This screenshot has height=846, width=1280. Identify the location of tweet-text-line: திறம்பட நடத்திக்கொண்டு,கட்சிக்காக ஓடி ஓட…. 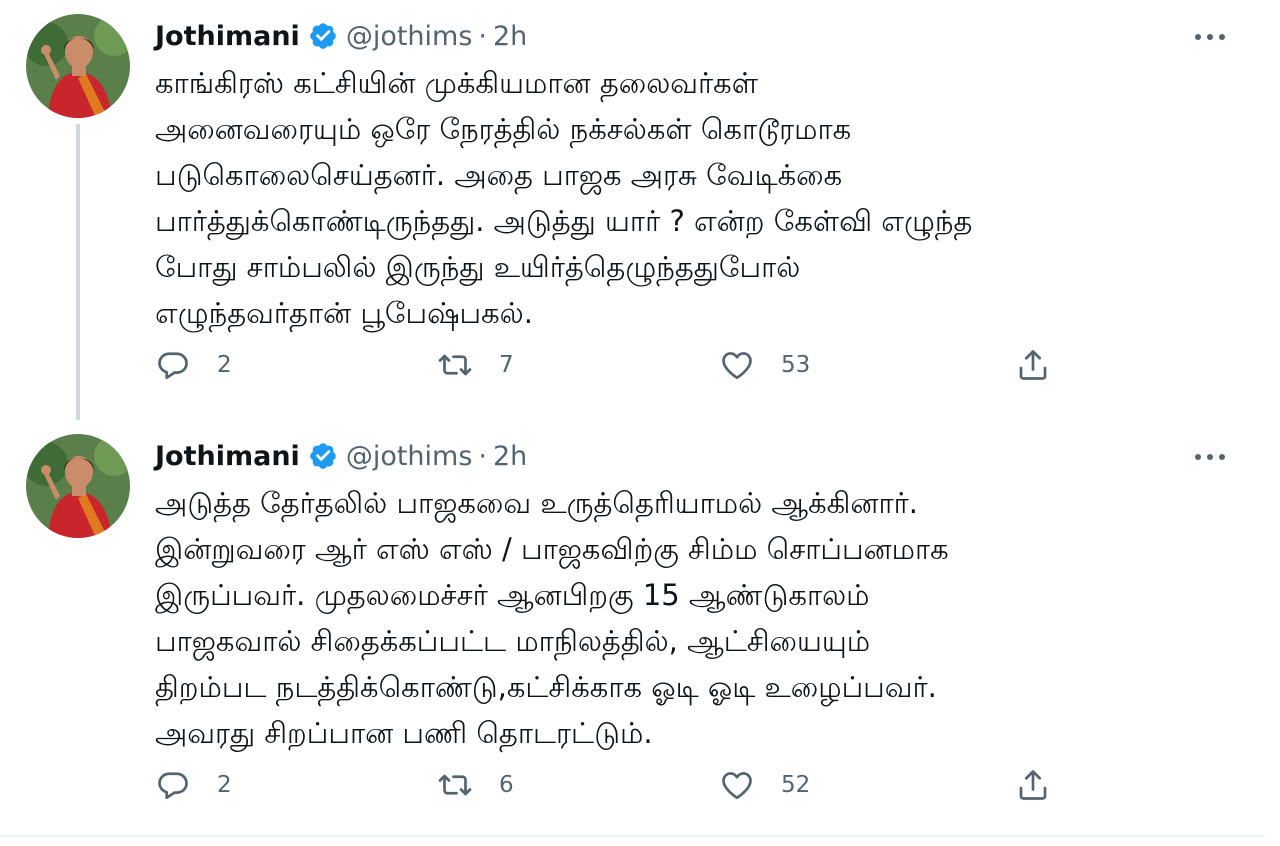
(546, 687).